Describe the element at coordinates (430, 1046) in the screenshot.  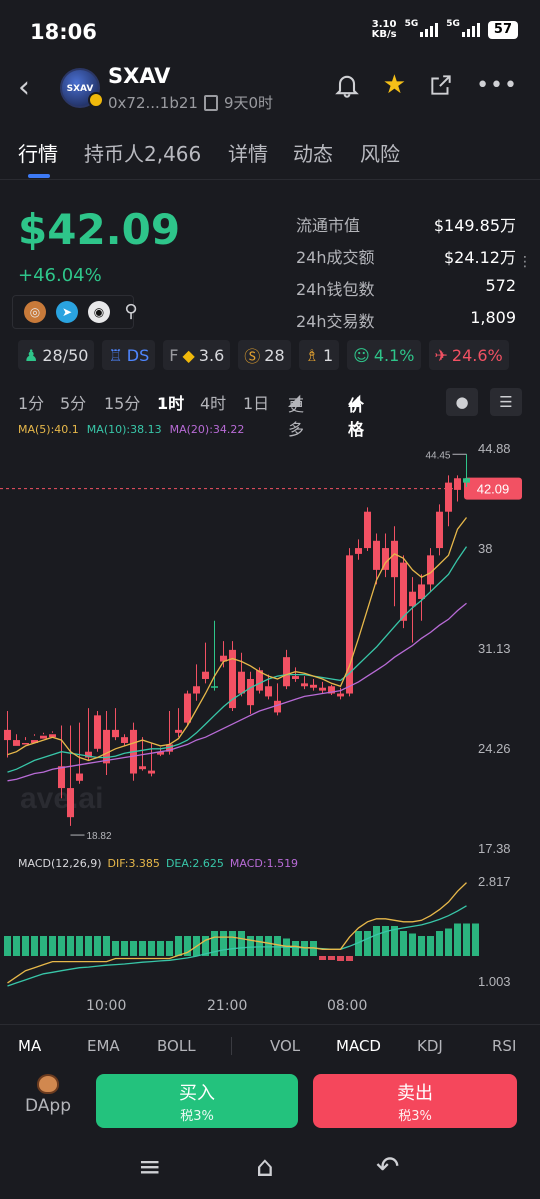
I see `indicator-kdj: KDJ` at that location.